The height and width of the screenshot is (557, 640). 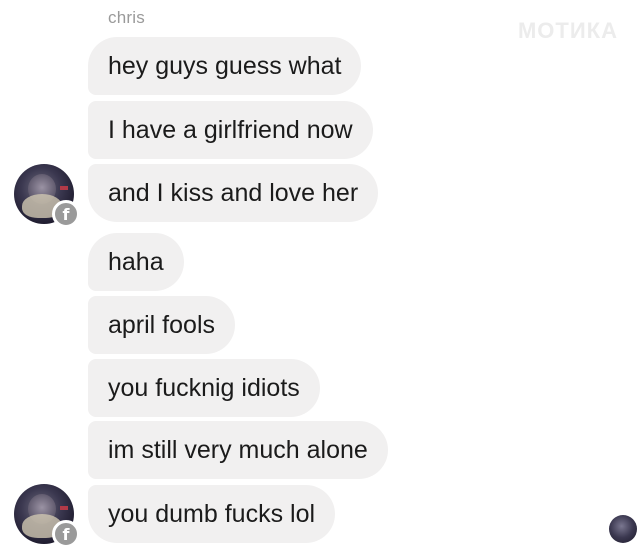 I want to click on message-bubble: hey guys guess what, so click(x=225, y=66).